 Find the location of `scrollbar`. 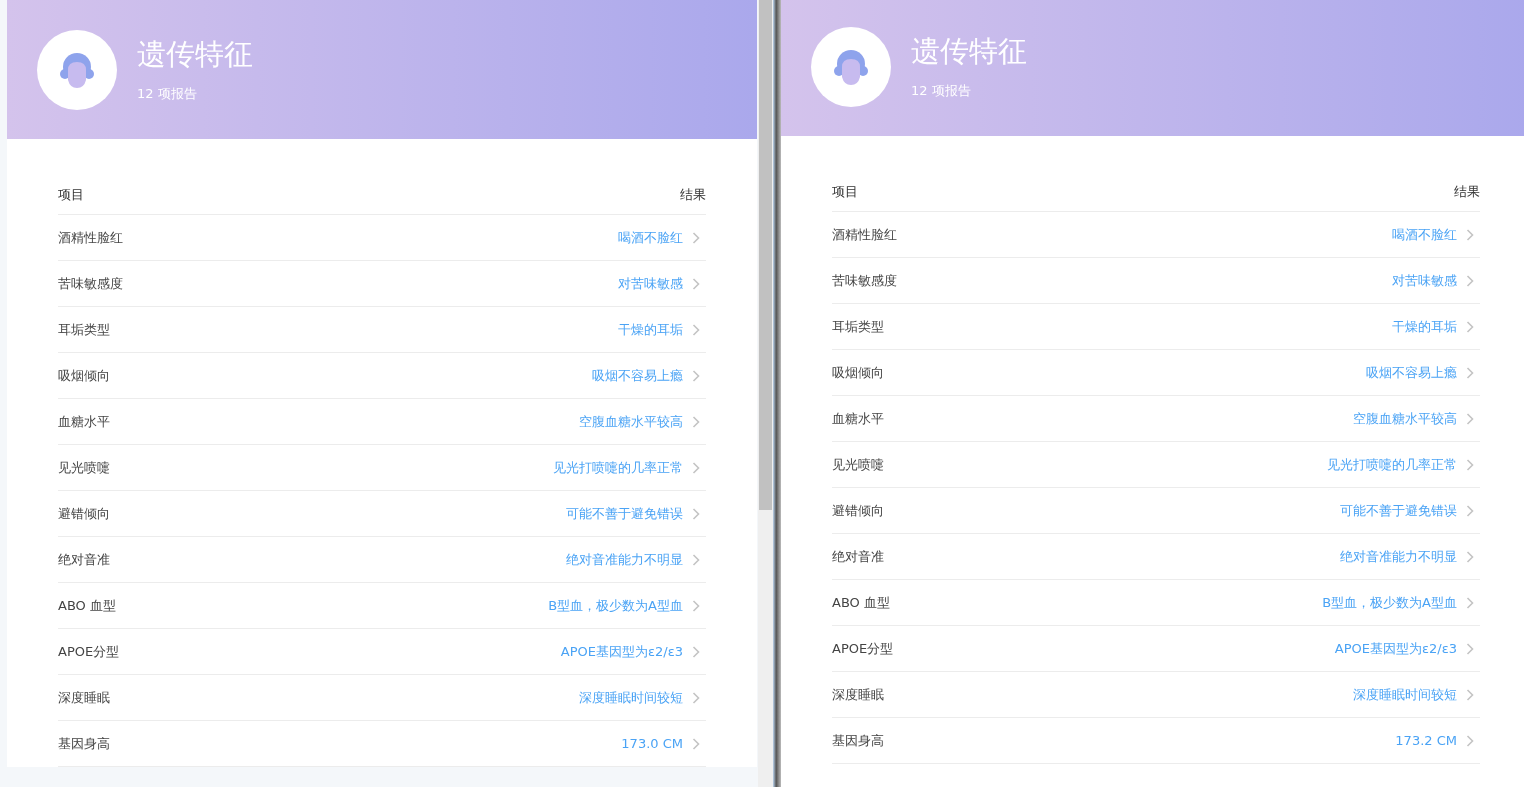

scrollbar is located at coordinates (765, 393).